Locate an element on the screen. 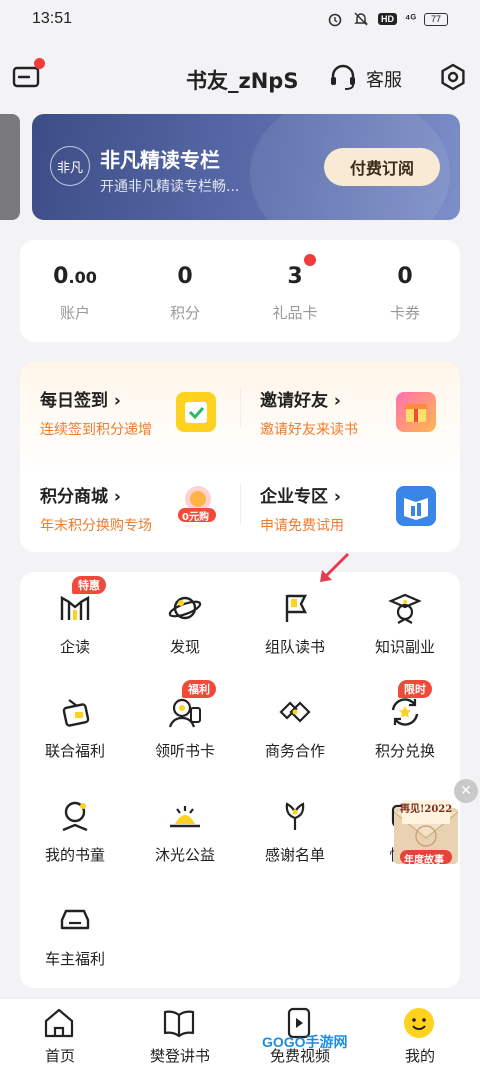  task-points-mall: 积分商城 › 年末积分换购专场 is located at coordinates (96, 508).